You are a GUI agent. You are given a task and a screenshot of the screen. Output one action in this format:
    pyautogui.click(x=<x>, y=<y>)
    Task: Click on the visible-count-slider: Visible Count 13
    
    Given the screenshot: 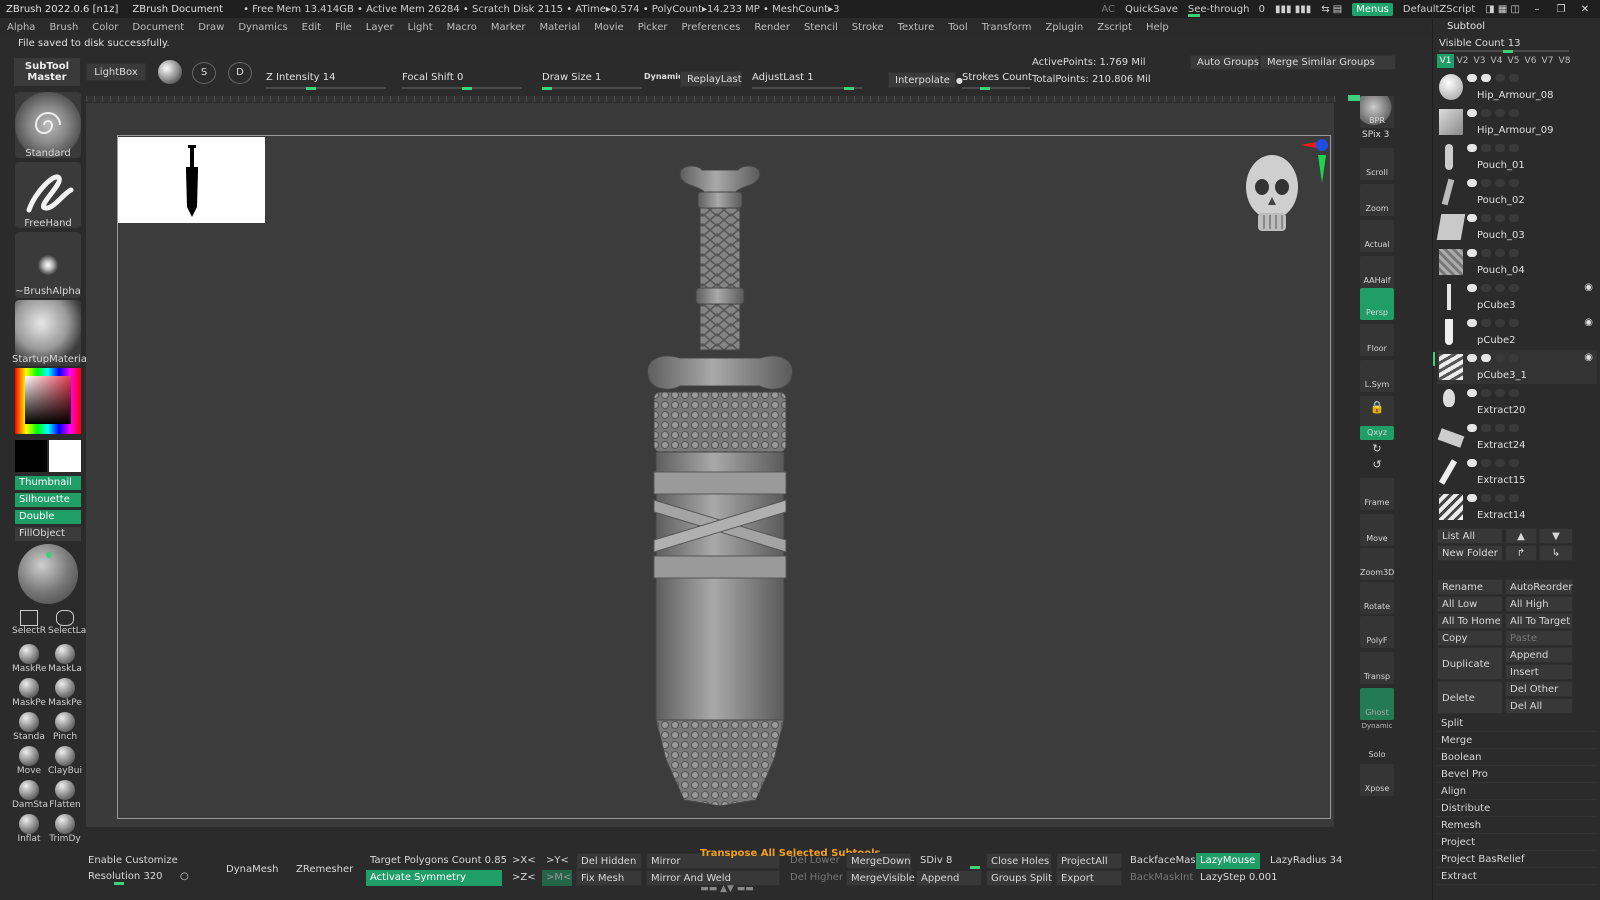 What is the action you would take?
    pyautogui.click(x=1509, y=45)
    